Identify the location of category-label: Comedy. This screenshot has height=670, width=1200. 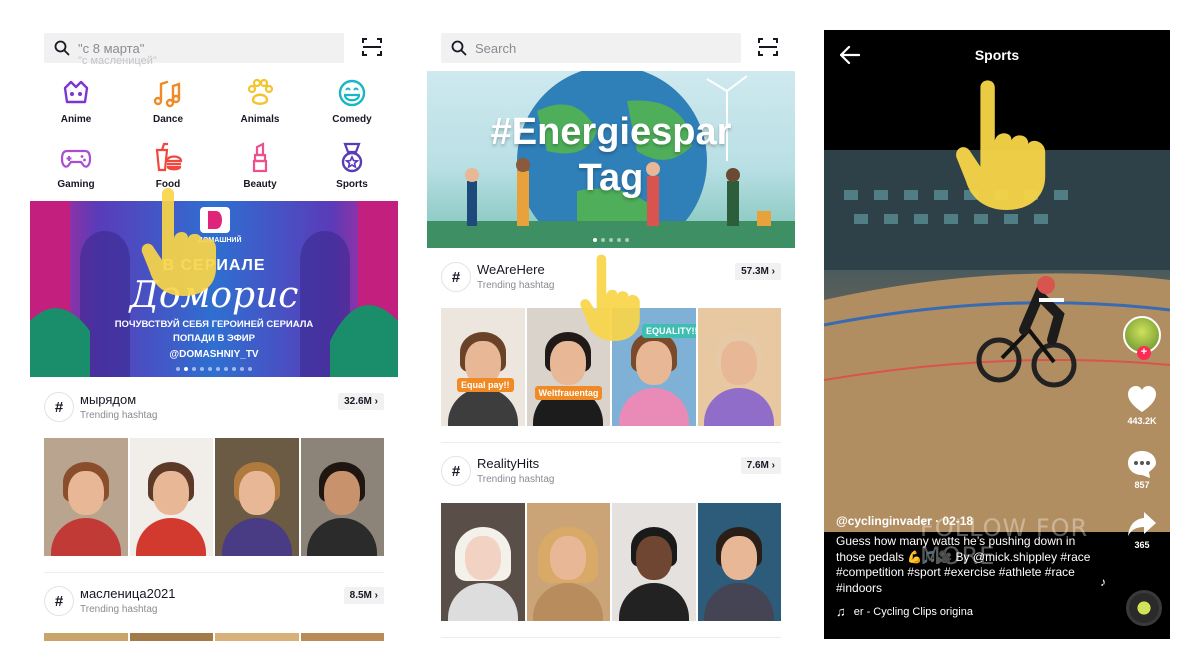
(352, 119).